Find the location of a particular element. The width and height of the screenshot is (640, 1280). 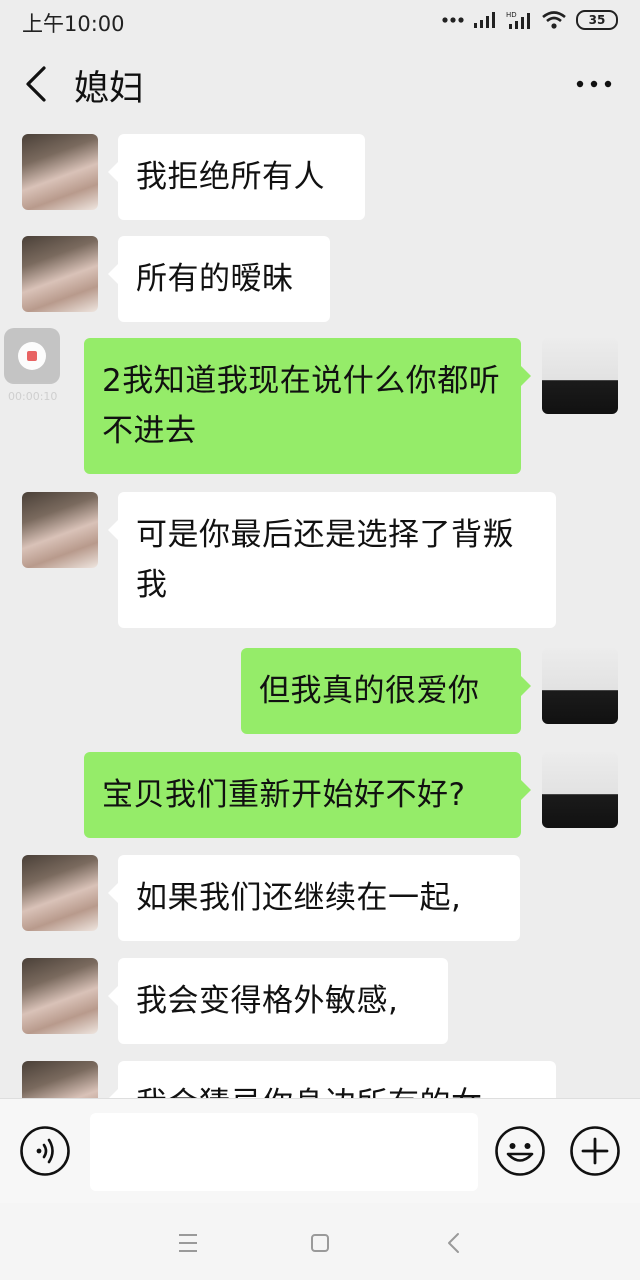

home-nav-button is located at coordinates (320, 1243).